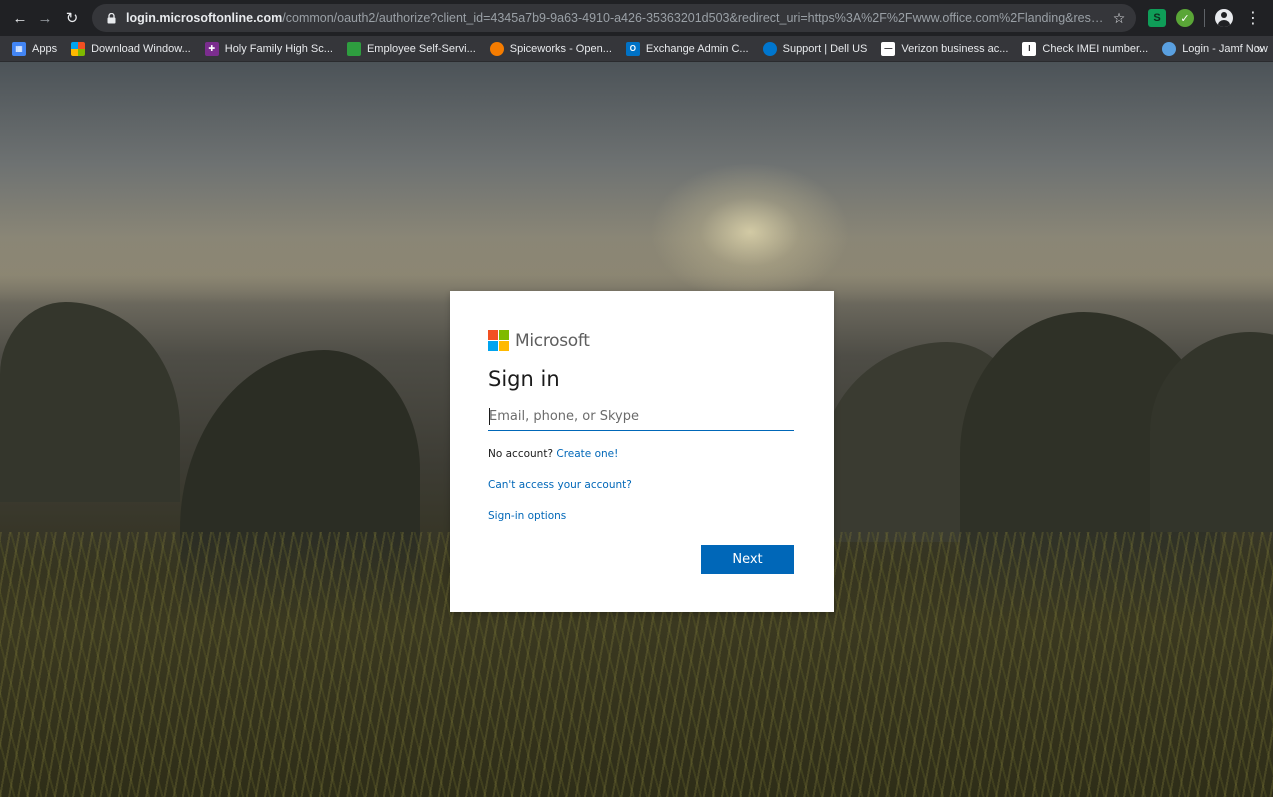  Describe the element at coordinates (552, 340) in the screenshot. I see `microsoft-wordmark: Microsoft` at that location.